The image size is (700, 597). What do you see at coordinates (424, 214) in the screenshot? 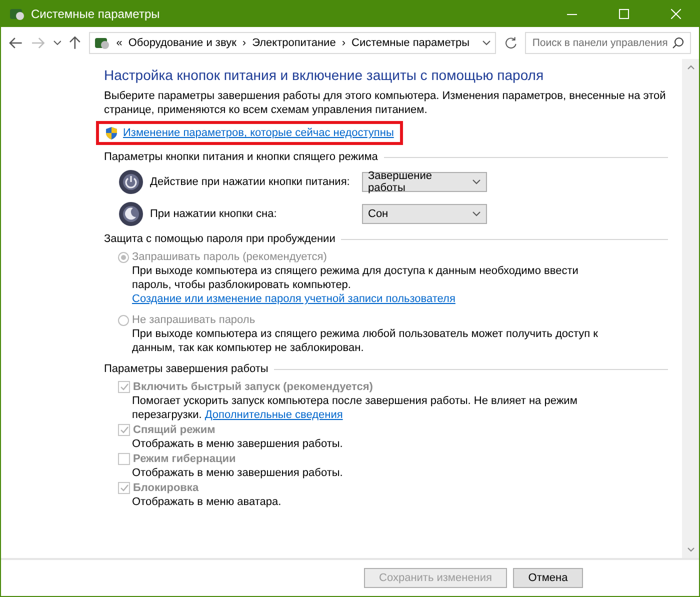
I see `action-dropdown: Сон` at bounding box center [424, 214].